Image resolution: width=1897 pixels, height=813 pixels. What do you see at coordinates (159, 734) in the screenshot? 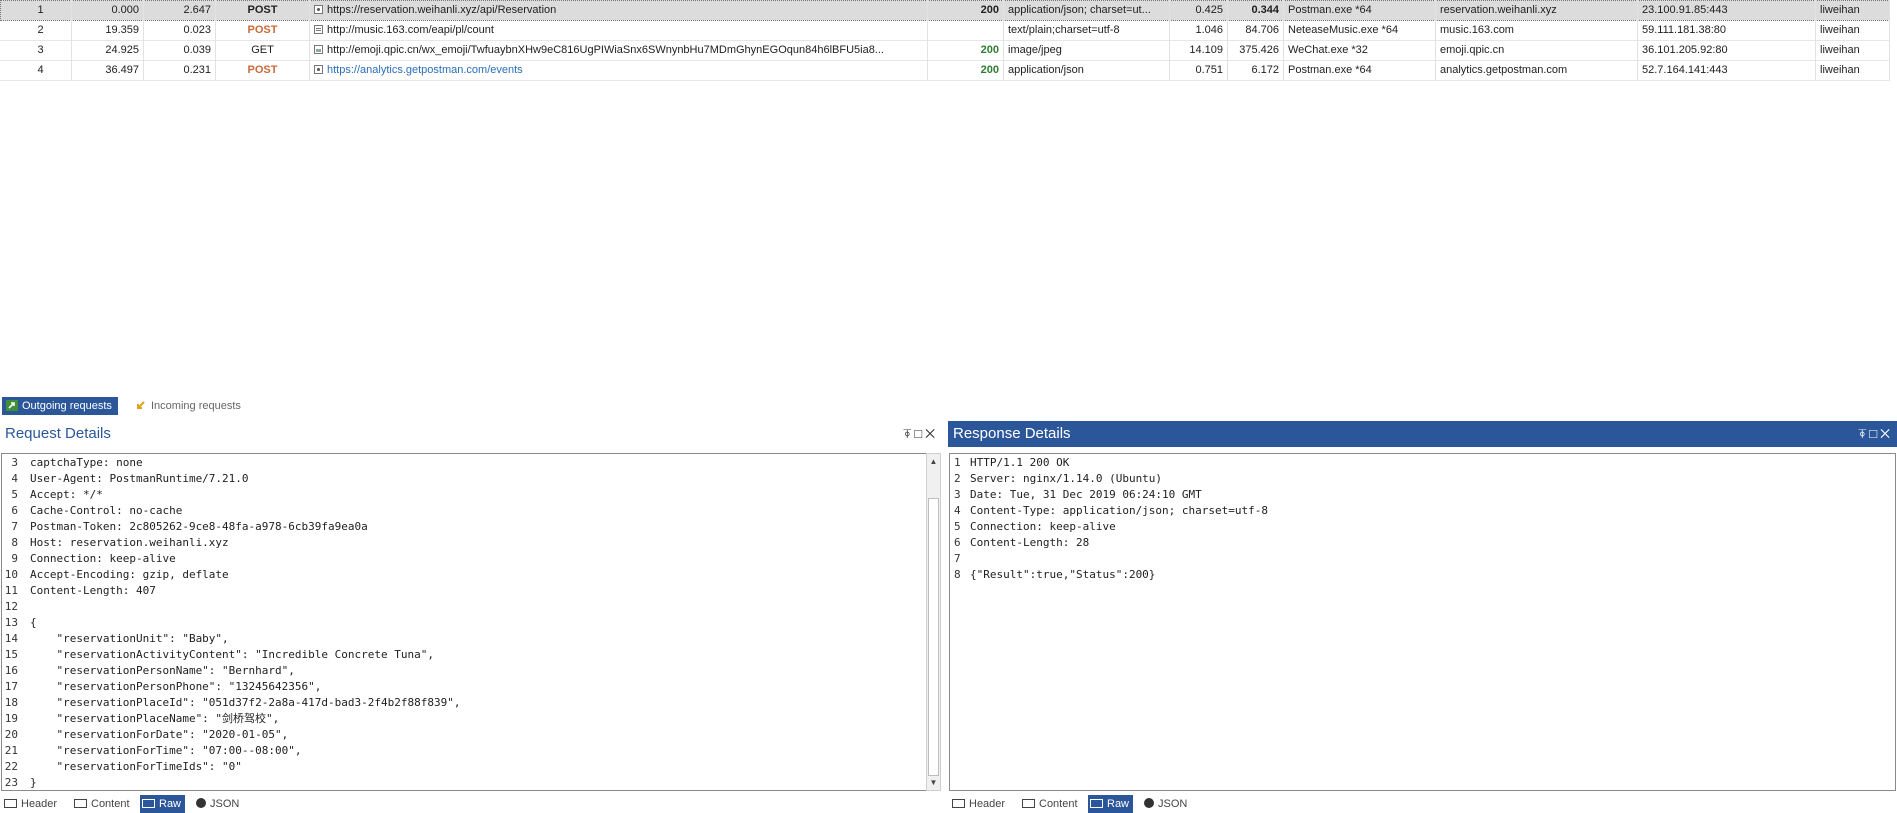
I see `line-text: "reservationForDate": "2020-01-05",` at bounding box center [159, 734].